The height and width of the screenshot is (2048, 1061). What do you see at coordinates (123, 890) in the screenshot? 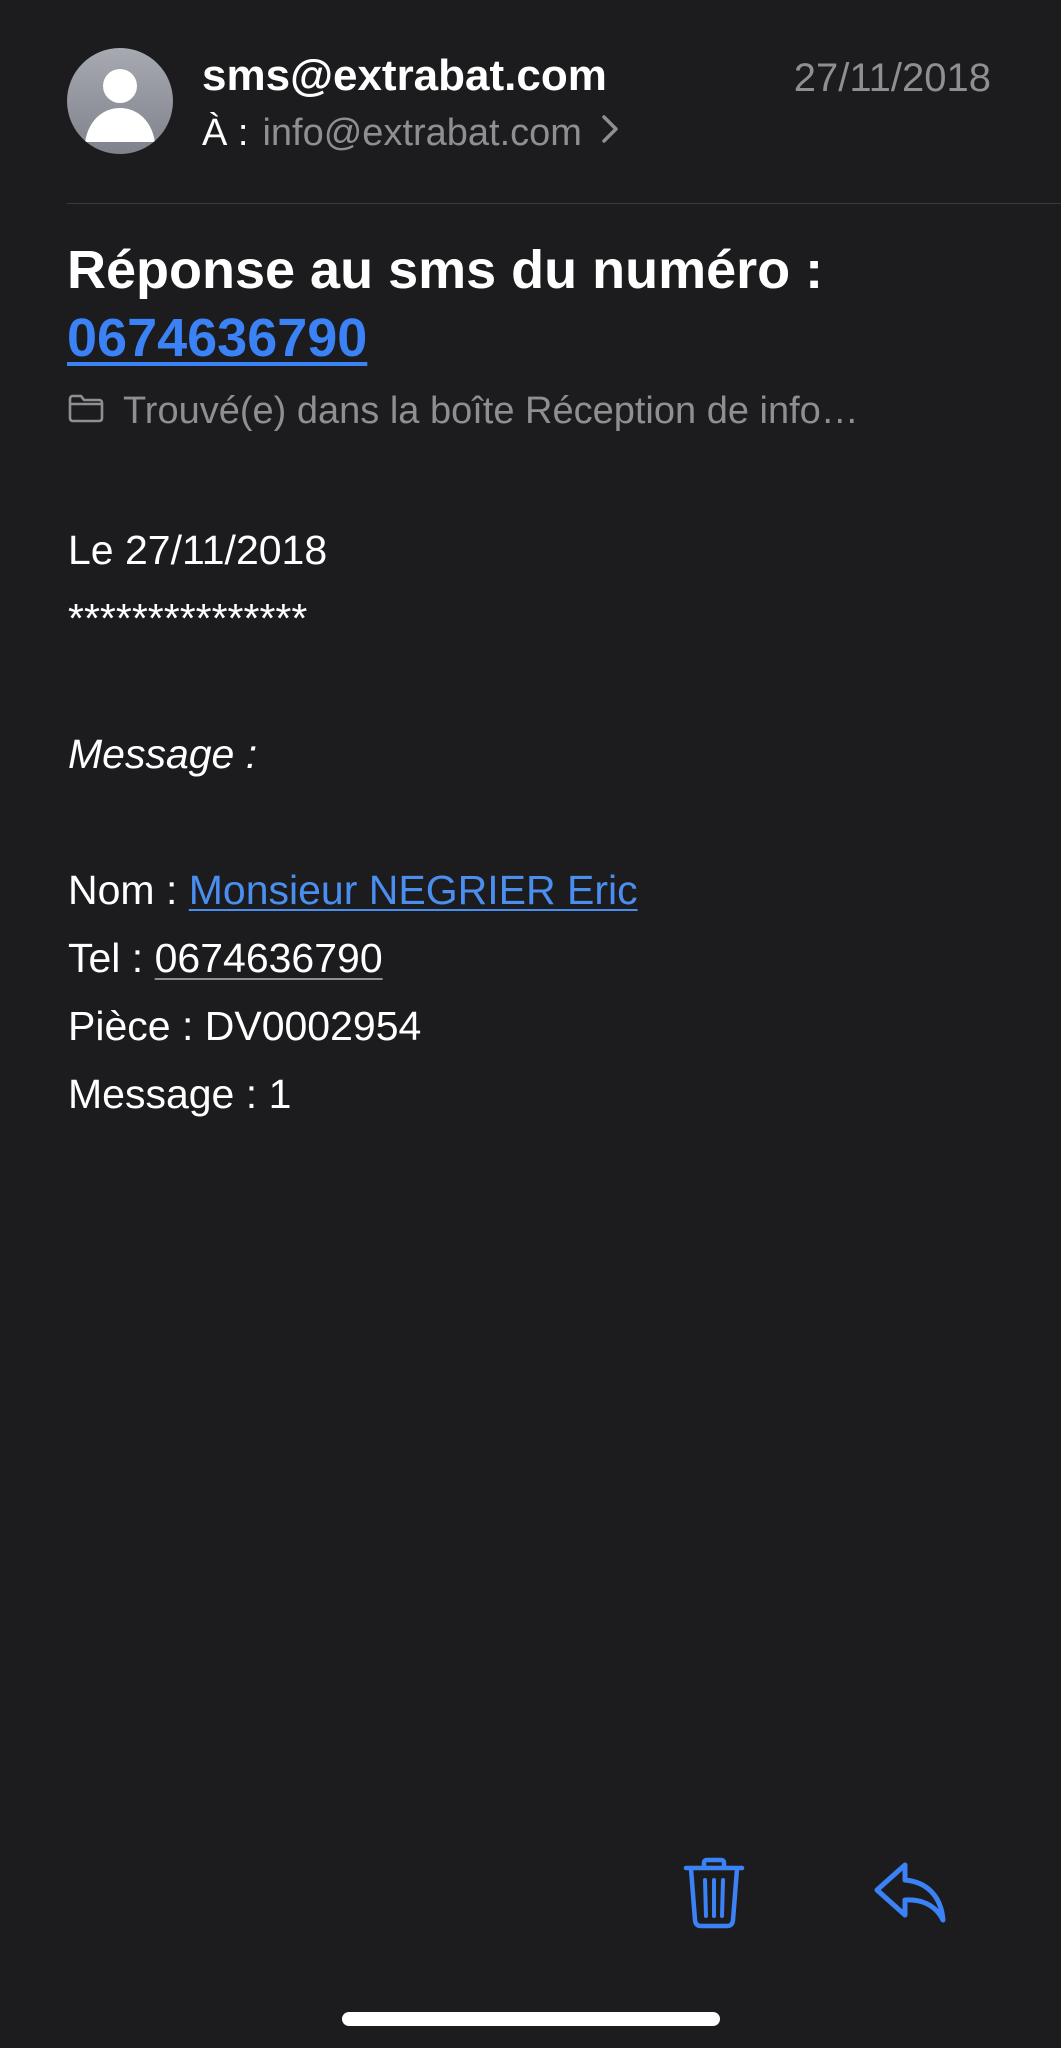
I see `nom-label: Nom :` at bounding box center [123, 890].